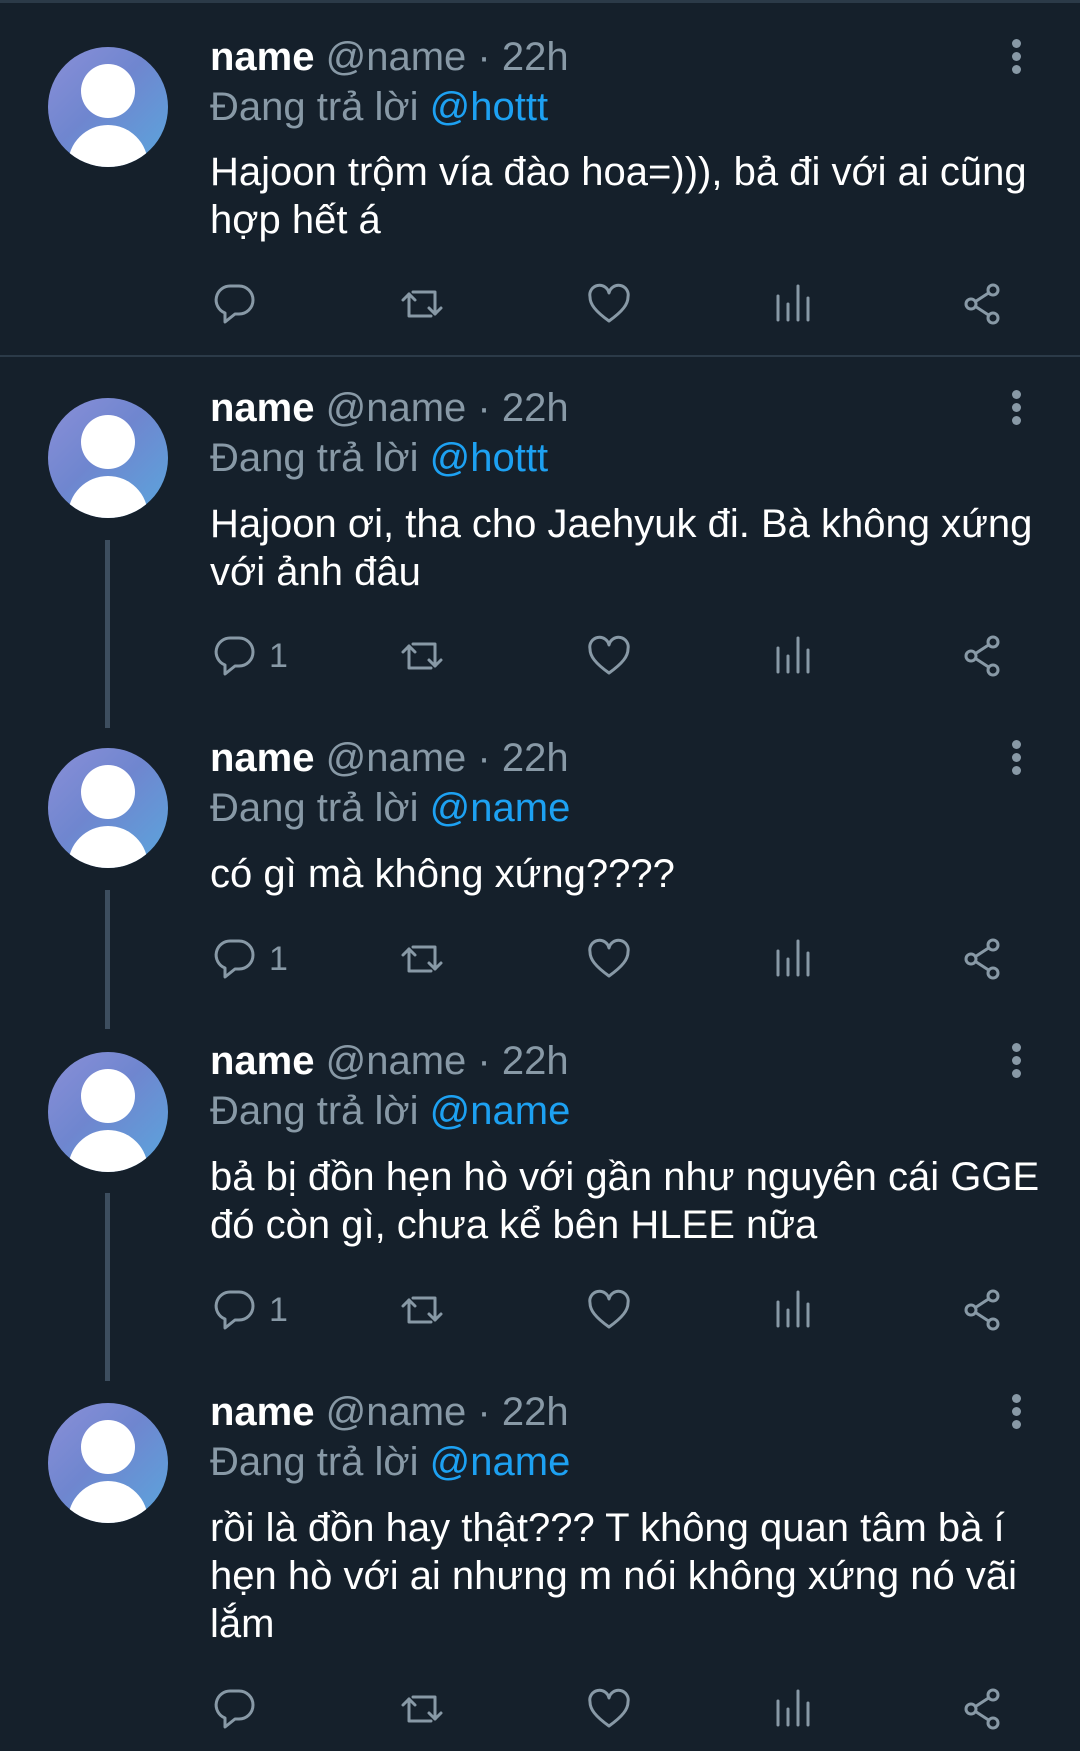 Image resolution: width=1080 pixels, height=1751 pixels. Describe the element at coordinates (540, 356) in the screenshot. I see `tweet-divider` at that location.